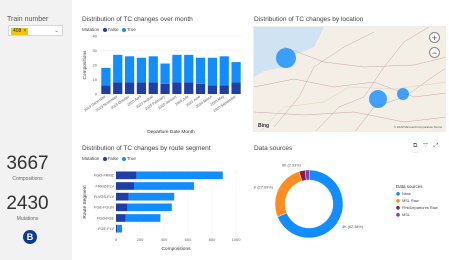 The image size is (449, 260). Describe the element at coordinates (106, 218) in the screenshot. I see `y-tick-label: FGO-FGE` at that location.